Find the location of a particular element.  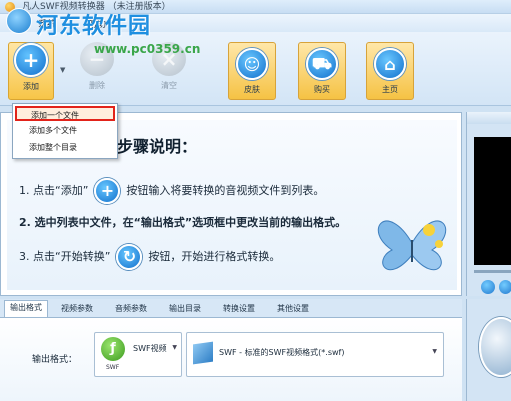

swf-icon-caption: SWF is located at coordinates (113, 367).